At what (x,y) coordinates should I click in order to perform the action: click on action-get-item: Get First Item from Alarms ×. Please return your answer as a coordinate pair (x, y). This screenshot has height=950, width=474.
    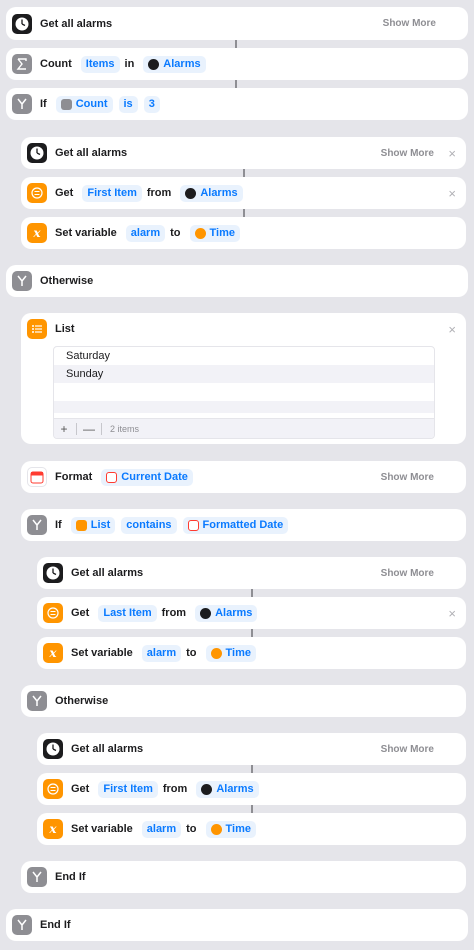
    Looking at the image, I should click on (243, 193).